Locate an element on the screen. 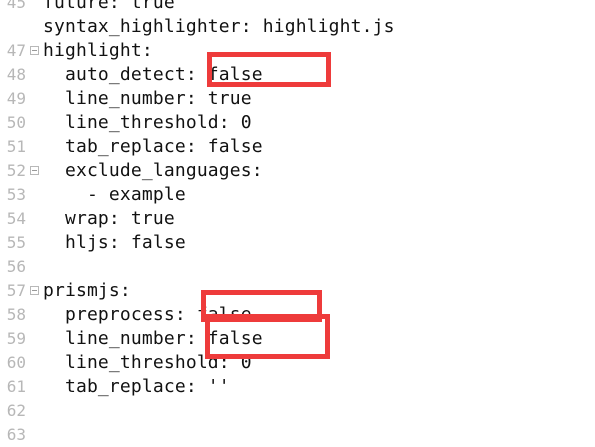 The height and width of the screenshot is (447, 595). code-text: - example is located at coordinates (114, 194).